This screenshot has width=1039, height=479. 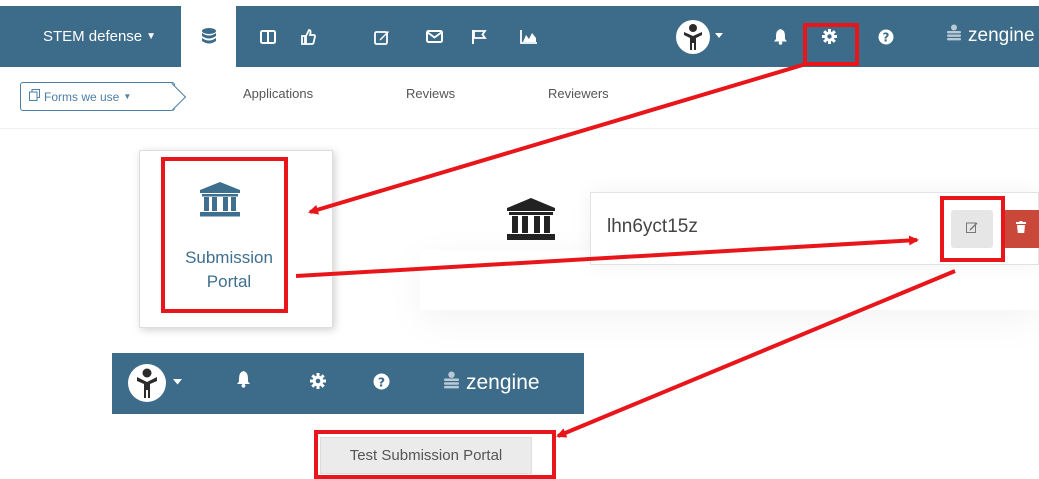 What do you see at coordinates (318, 383) in the screenshot?
I see `gear-icon` at bounding box center [318, 383].